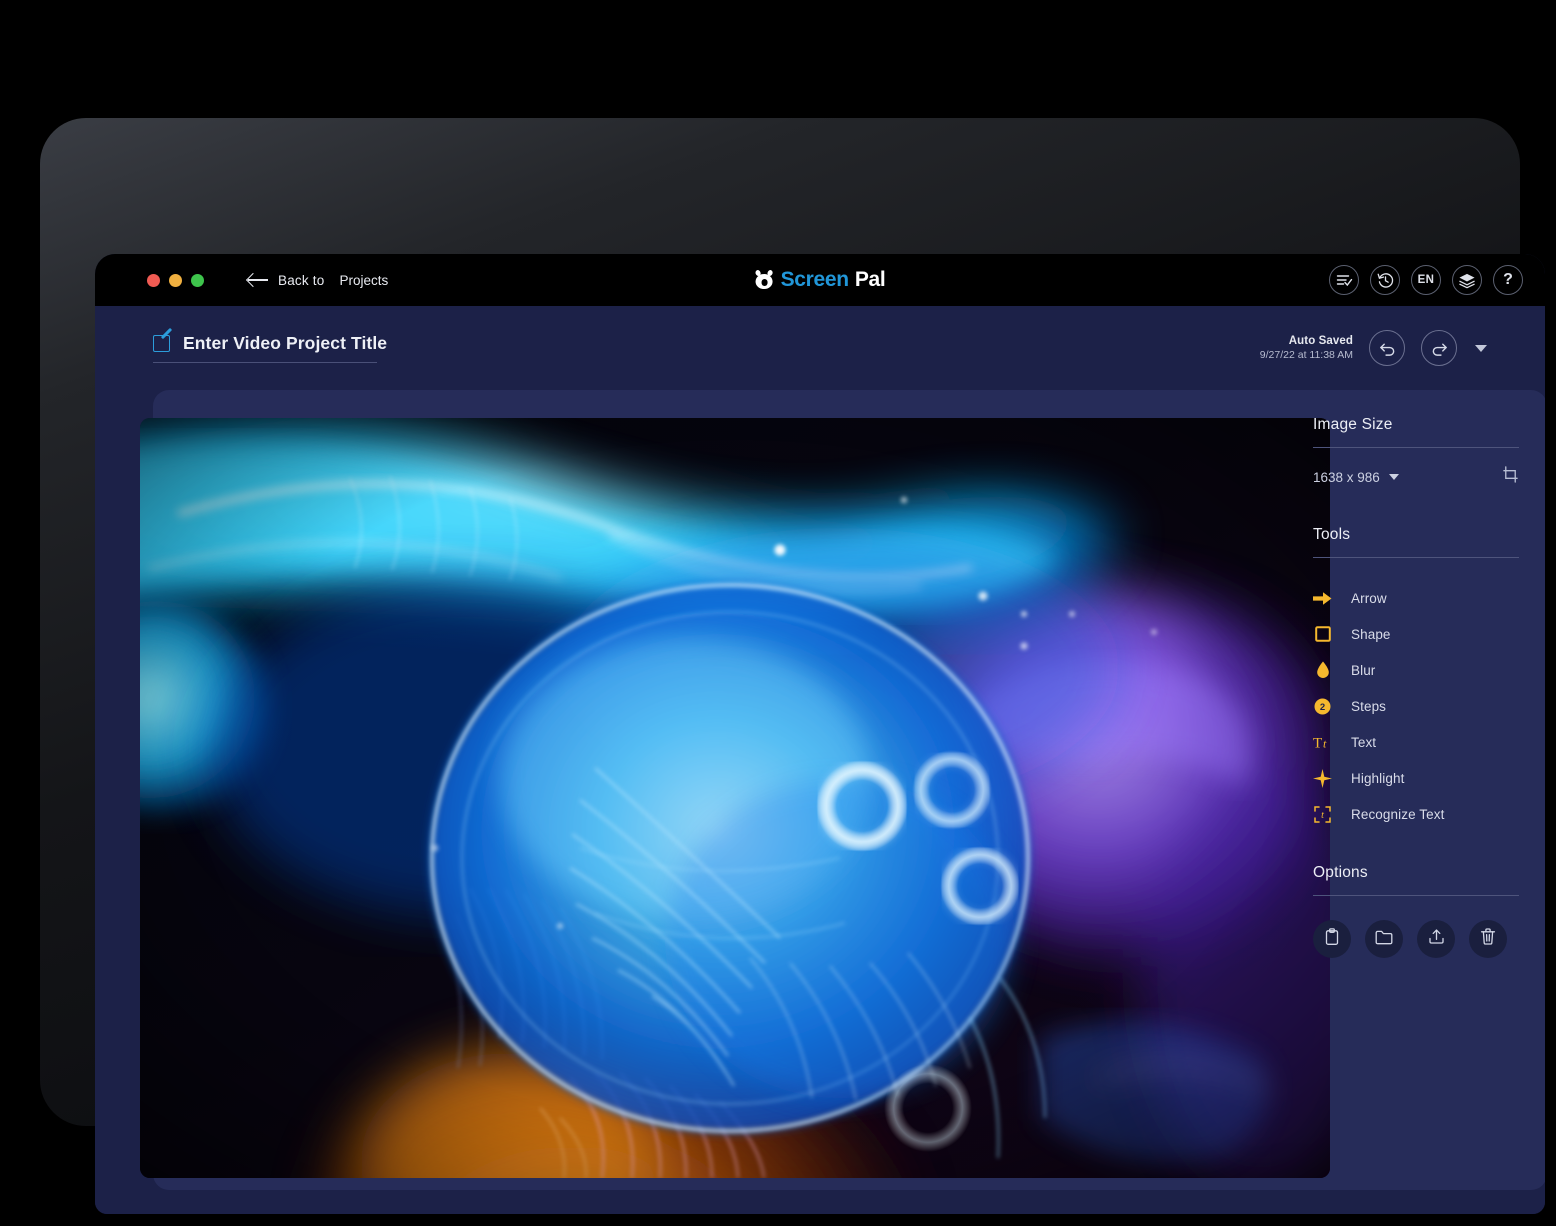 The height and width of the screenshot is (1226, 1556). Describe the element at coordinates (258, 280) in the screenshot. I see `back-arrow-icon` at that location.